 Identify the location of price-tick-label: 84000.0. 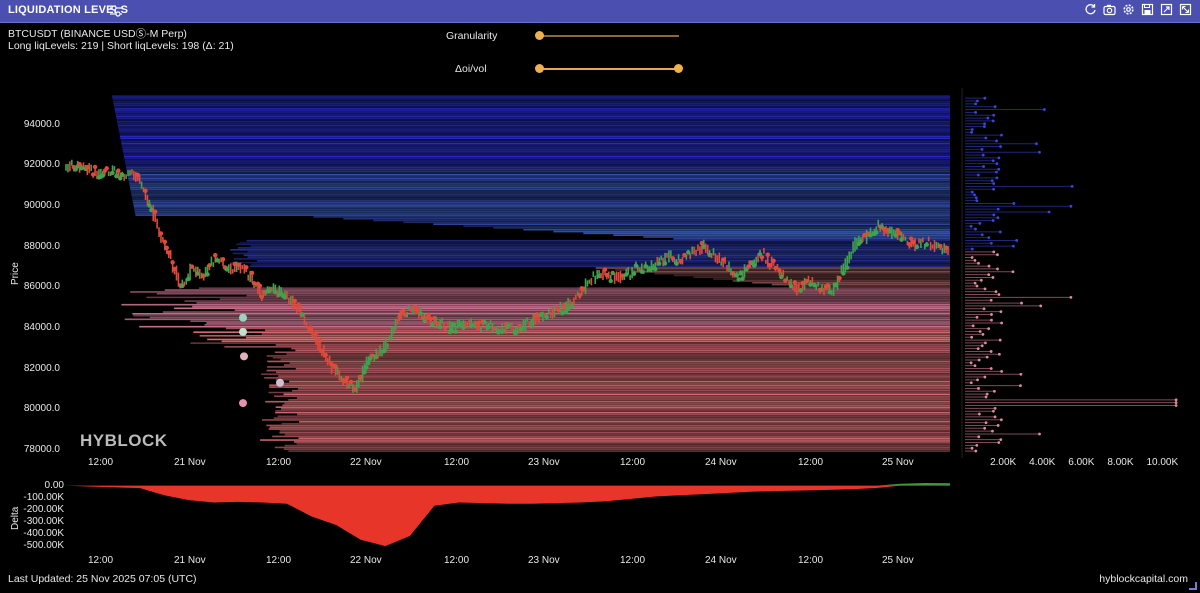
(41, 327).